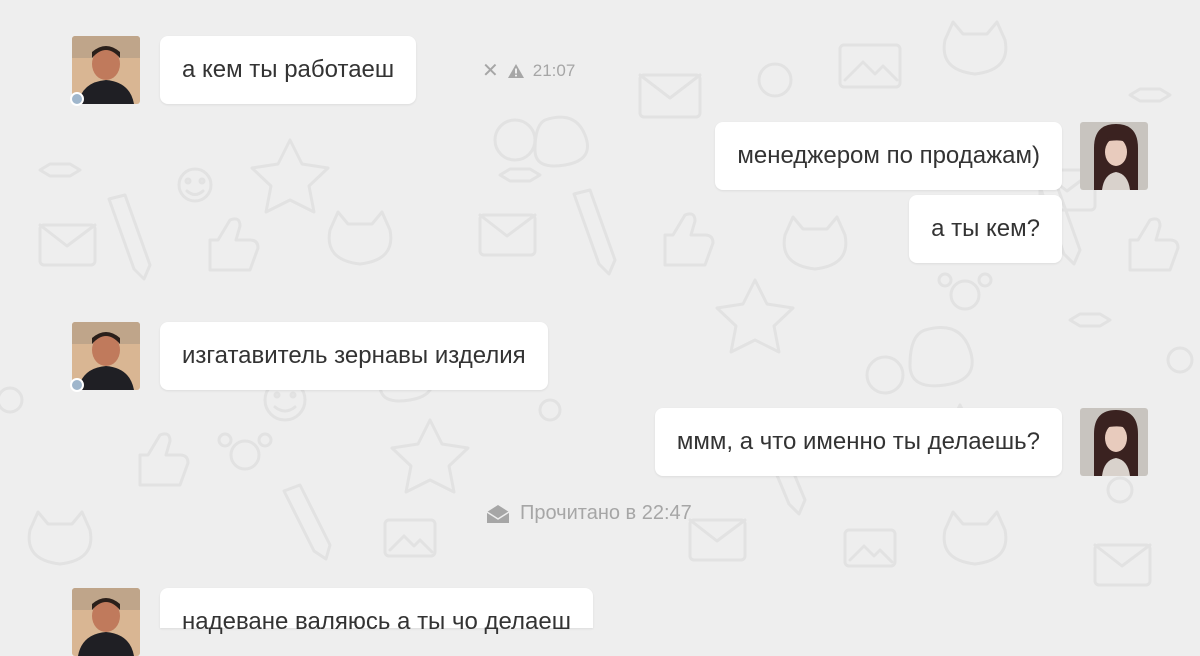 This screenshot has height=656, width=1200. What do you see at coordinates (498, 513) in the screenshot?
I see `envelope-open-icon` at bounding box center [498, 513].